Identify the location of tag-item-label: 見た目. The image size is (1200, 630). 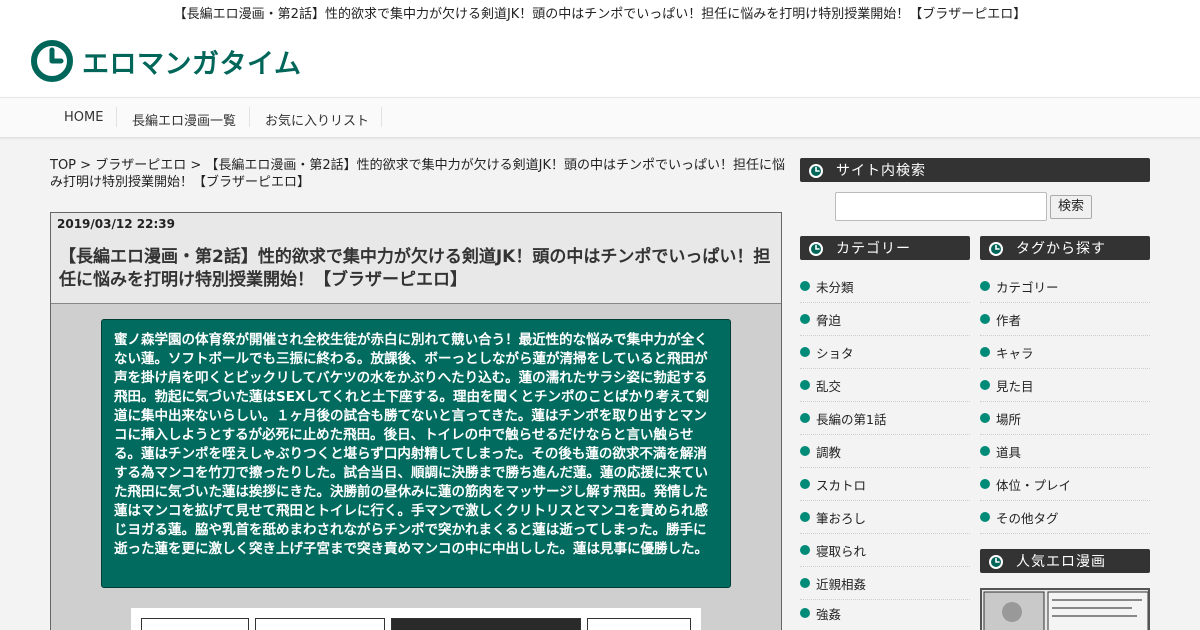
(1015, 386).